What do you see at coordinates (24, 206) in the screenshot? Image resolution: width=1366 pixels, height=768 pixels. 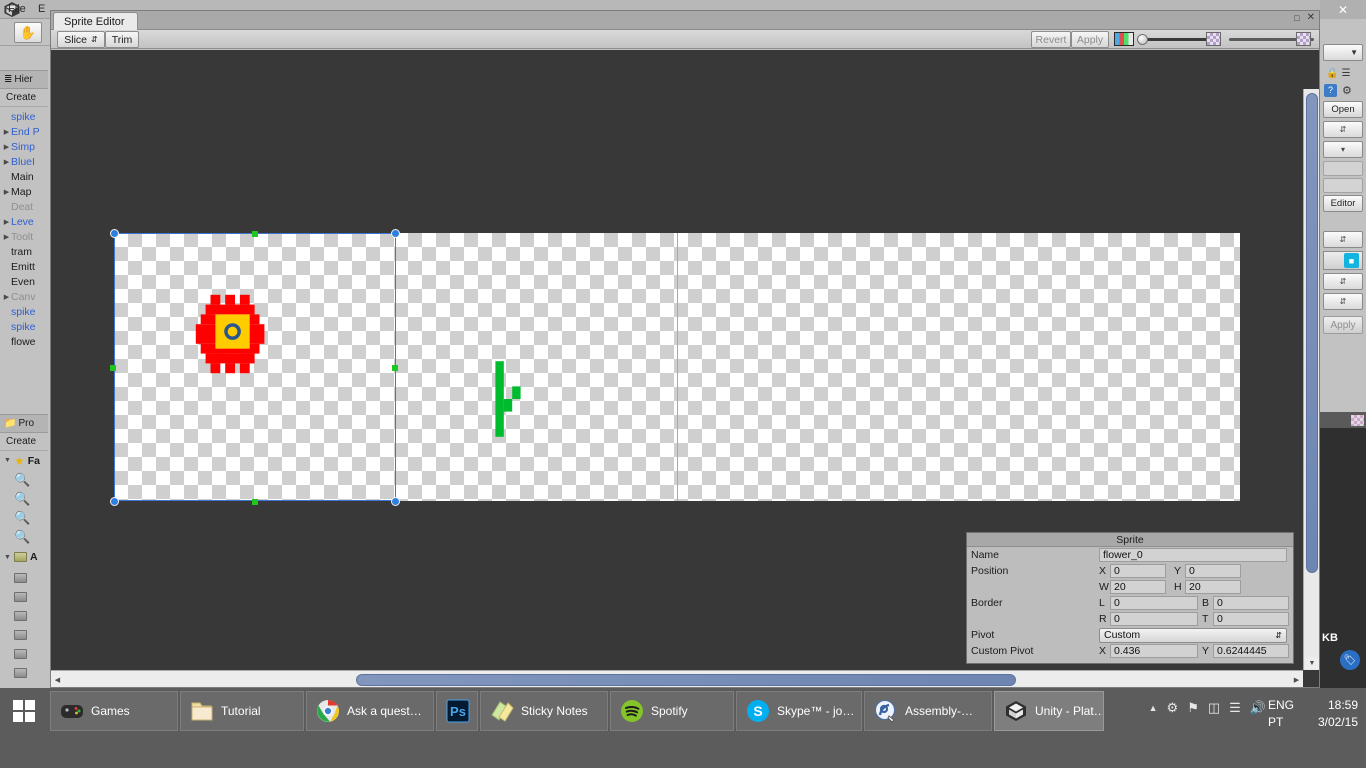 I see `hierarchy-item: ▶Deat` at bounding box center [24, 206].